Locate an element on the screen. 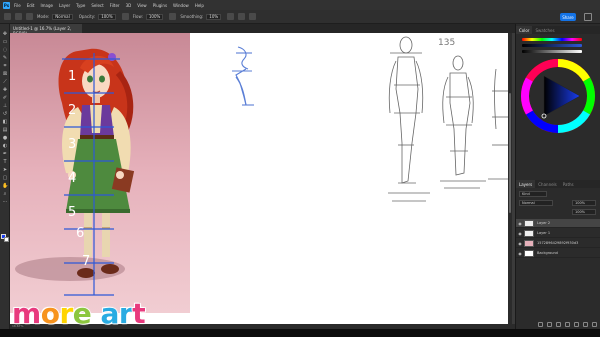 The width and height of the screenshot is (600, 337). link-icon is located at coordinates (540, 324).